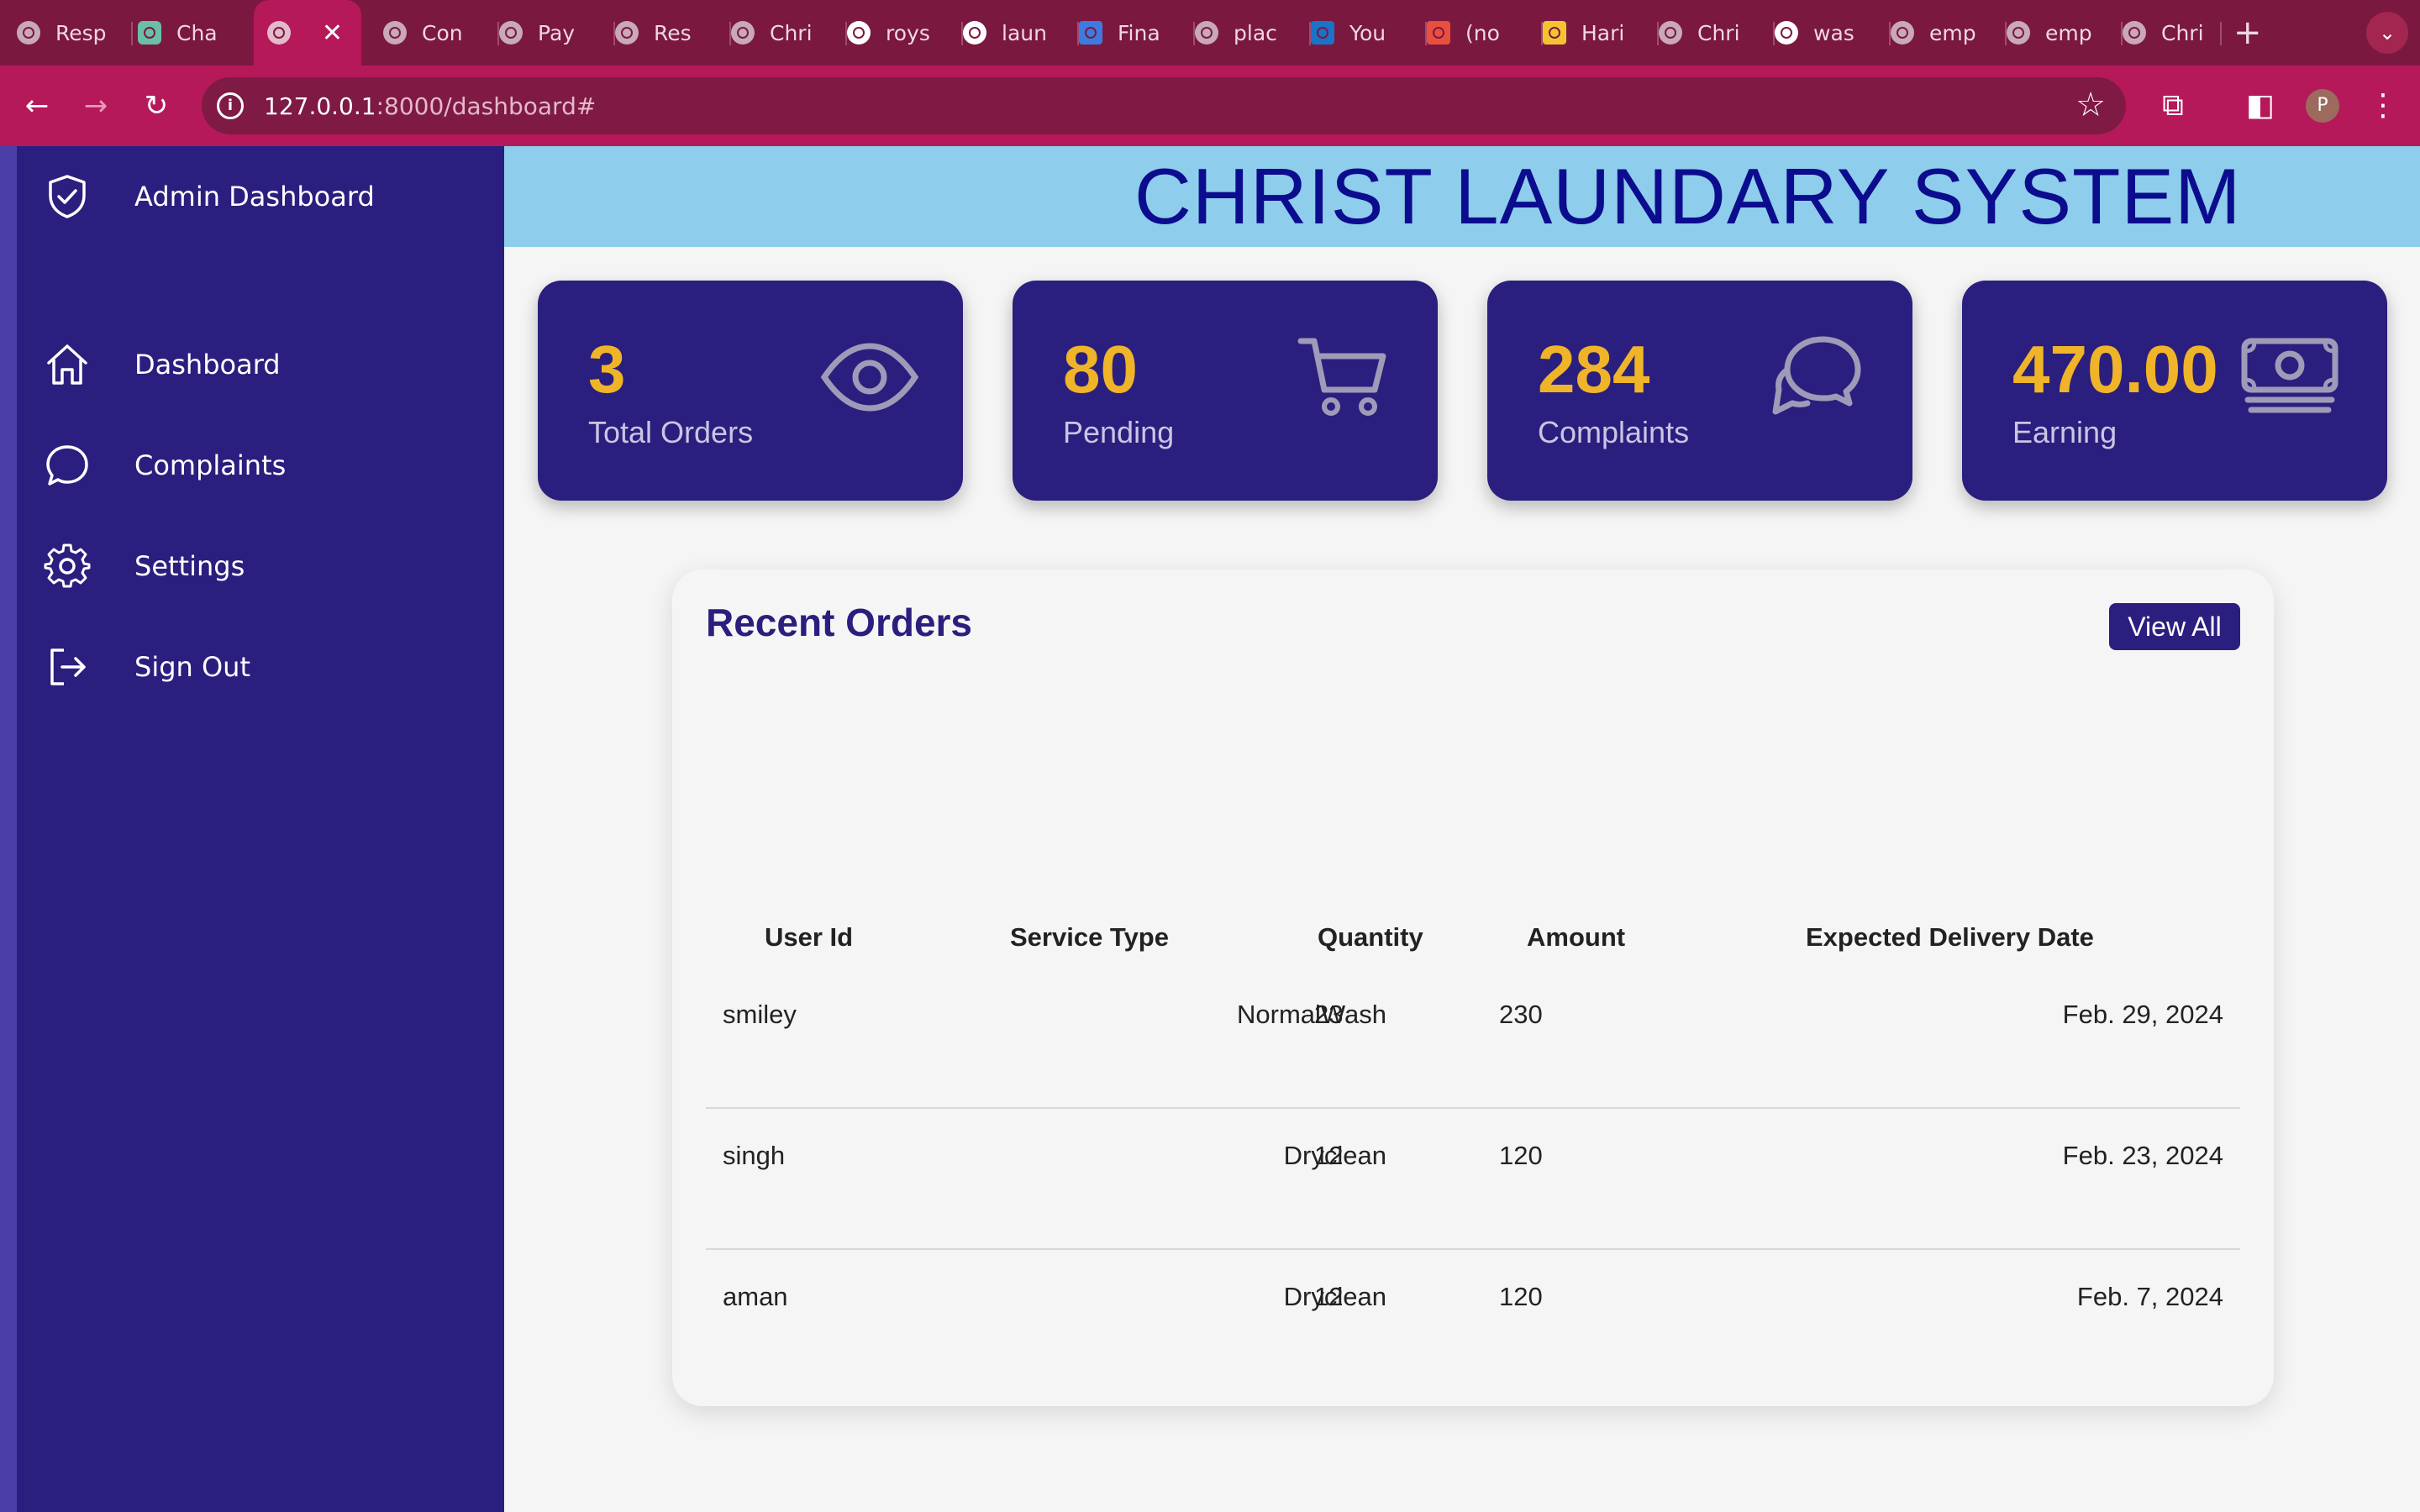 This screenshot has height=1512, width=2420. What do you see at coordinates (905, 33) in the screenshot?
I see `browser-tab: roys` at bounding box center [905, 33].